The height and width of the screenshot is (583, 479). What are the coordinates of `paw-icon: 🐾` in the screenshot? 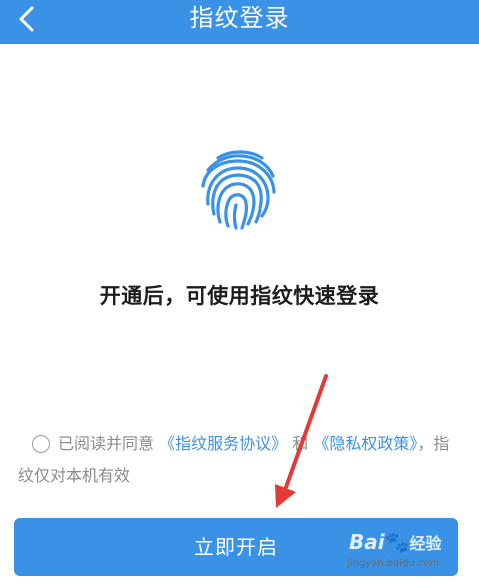 It's located at (397, 542).